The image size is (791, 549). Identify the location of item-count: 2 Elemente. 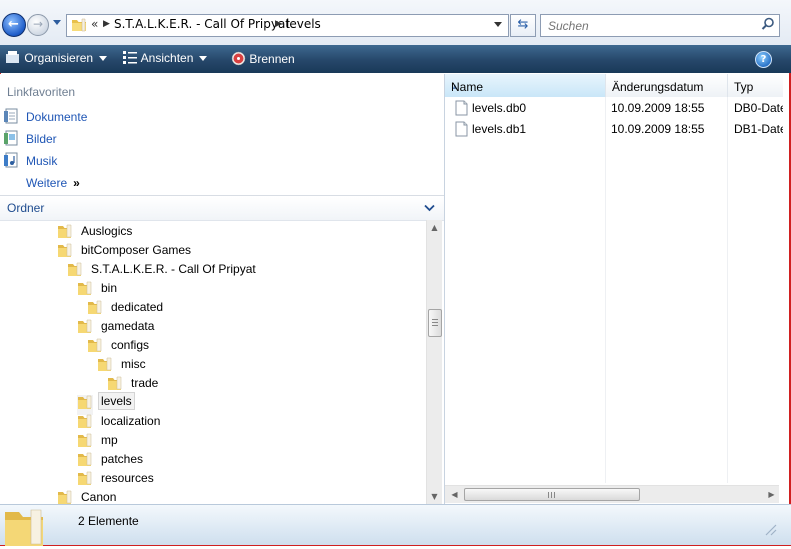
(108, 521).